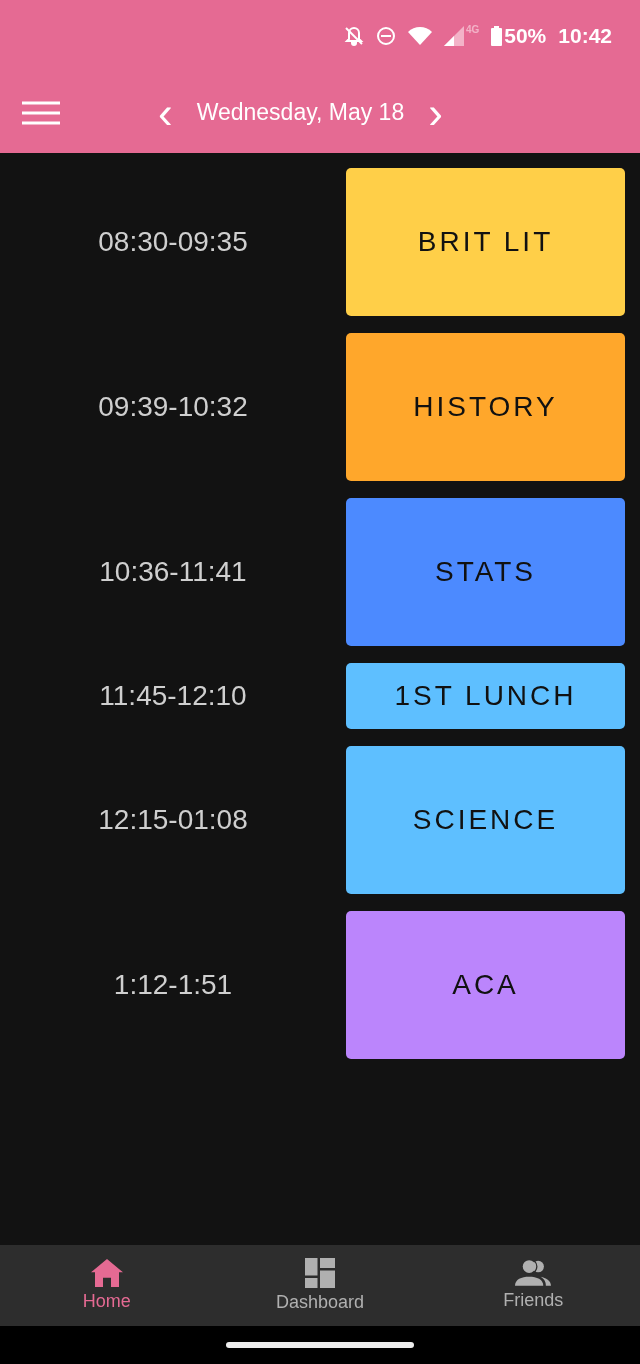  I want to click on dashboard-icon, so click(320, 1273).